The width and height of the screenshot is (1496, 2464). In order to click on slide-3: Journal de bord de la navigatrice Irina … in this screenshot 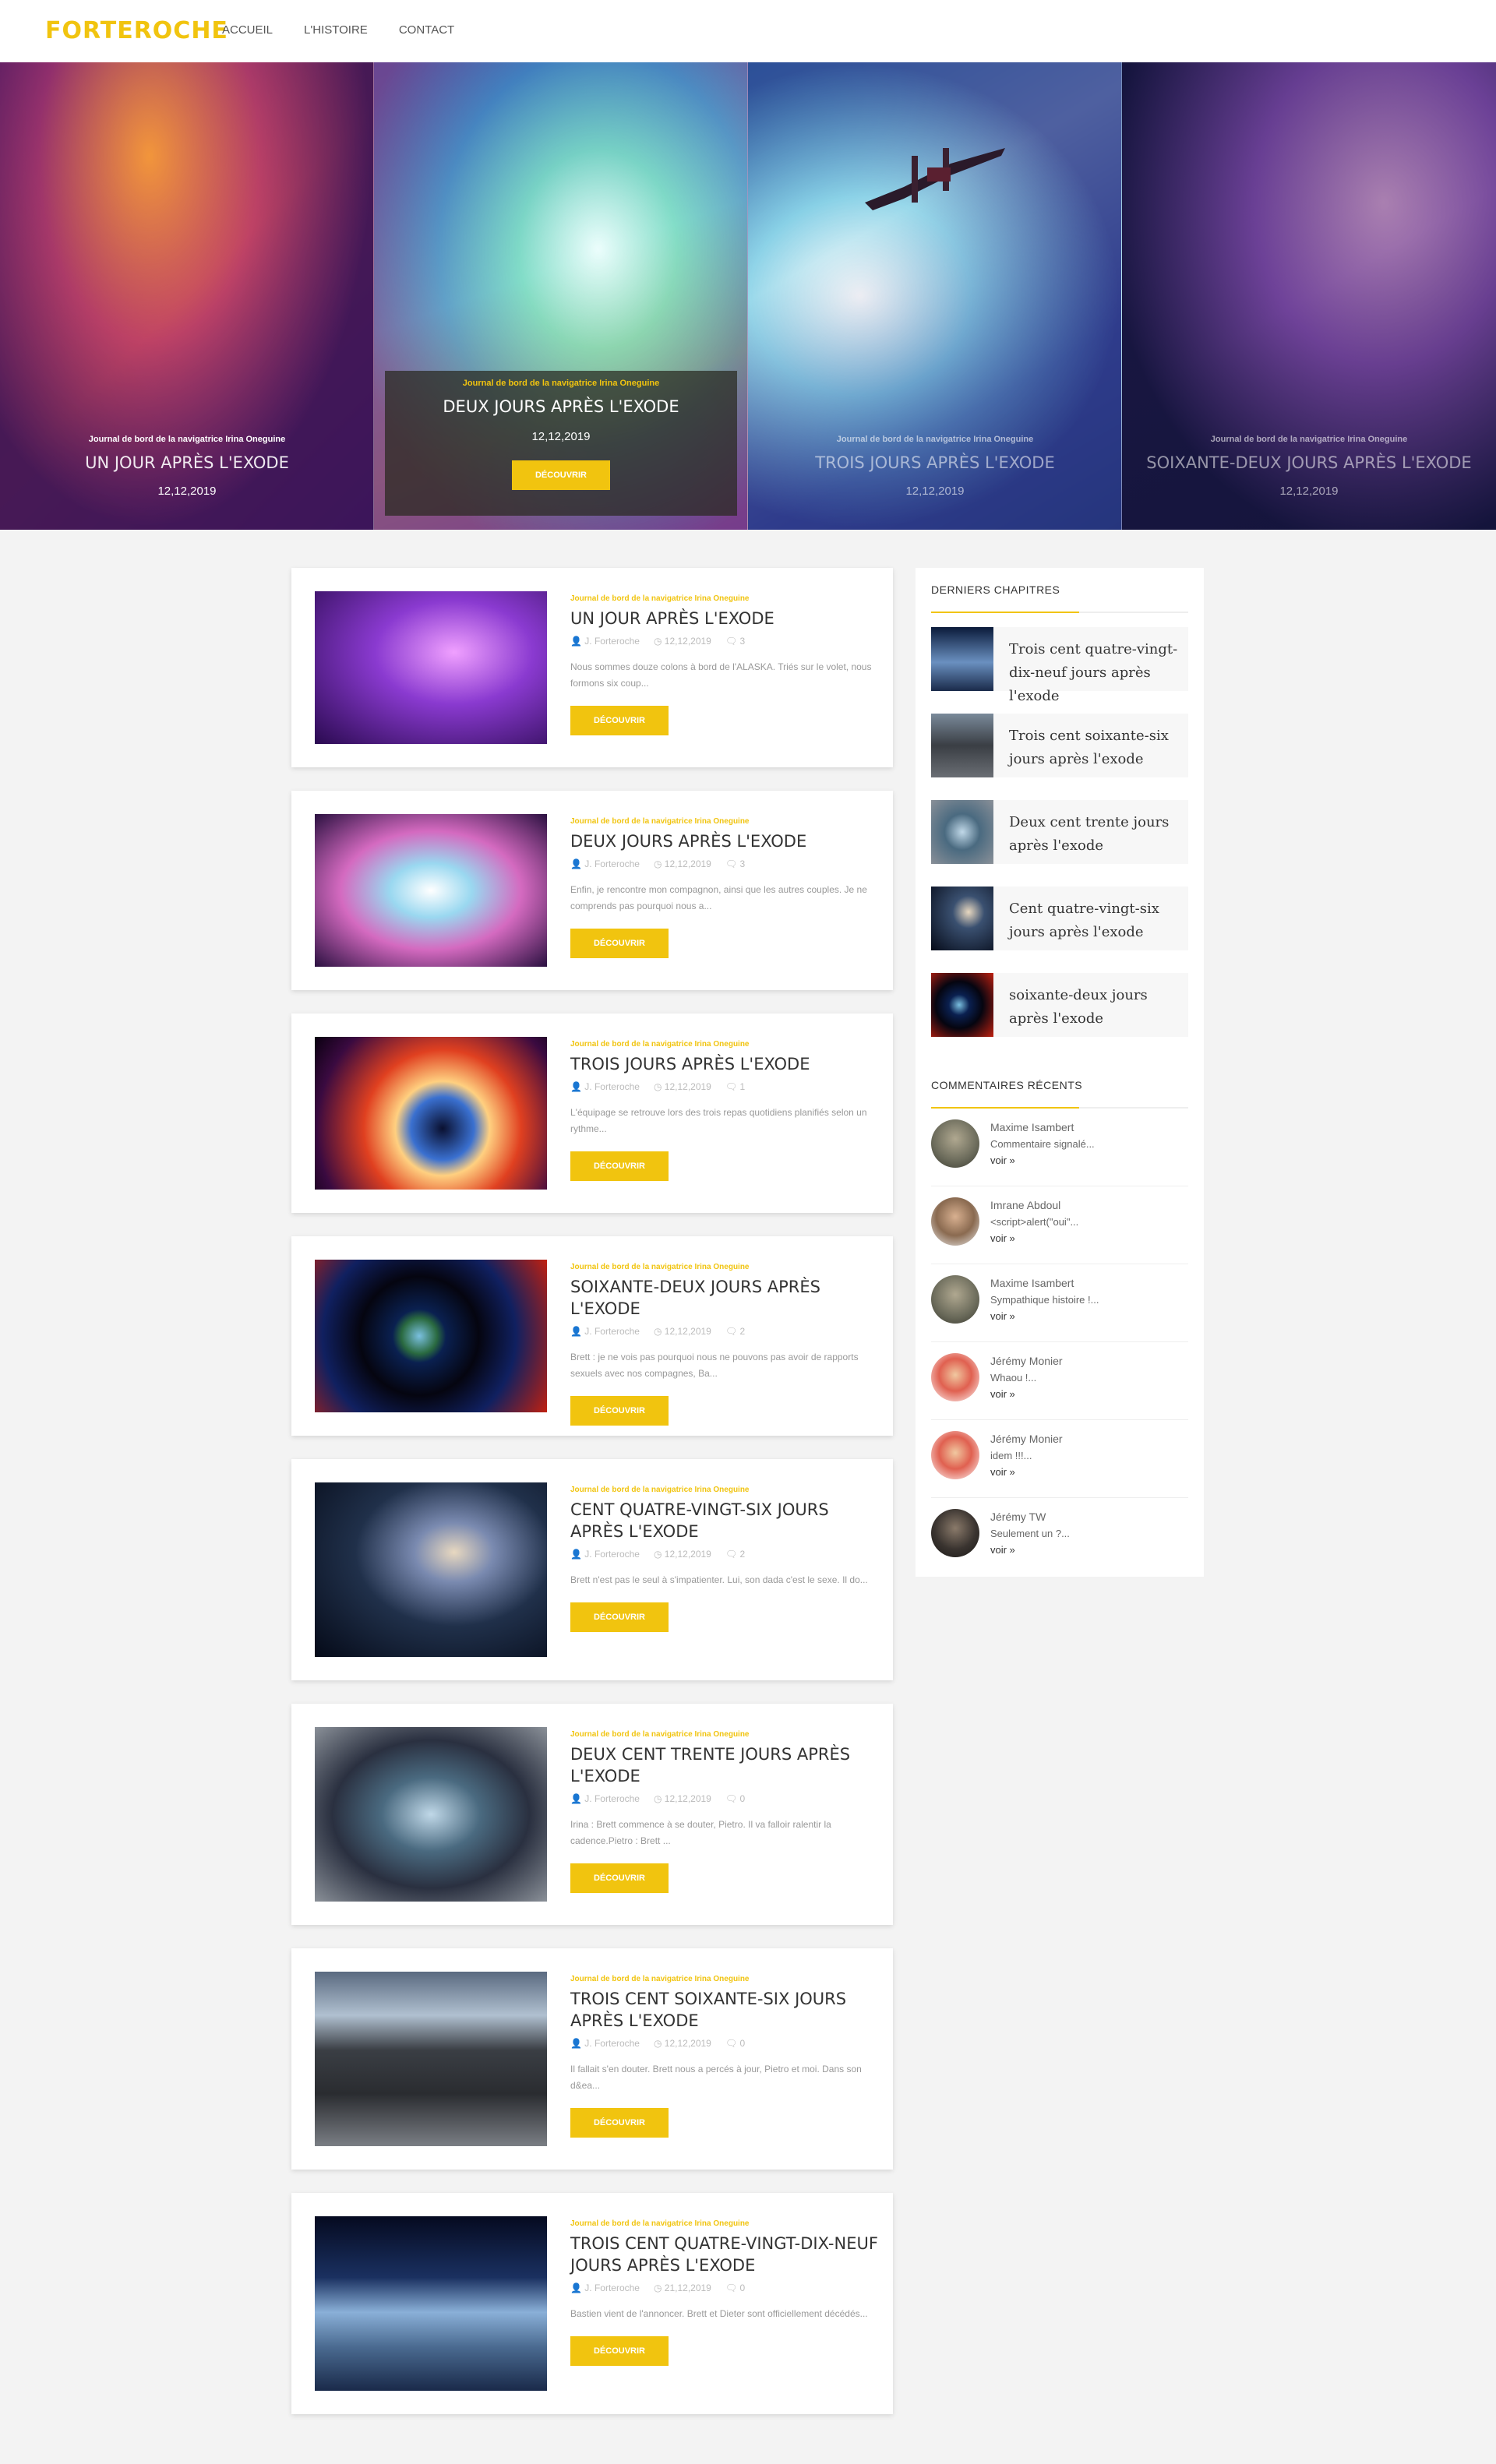, I will do `click(935, 296)`.